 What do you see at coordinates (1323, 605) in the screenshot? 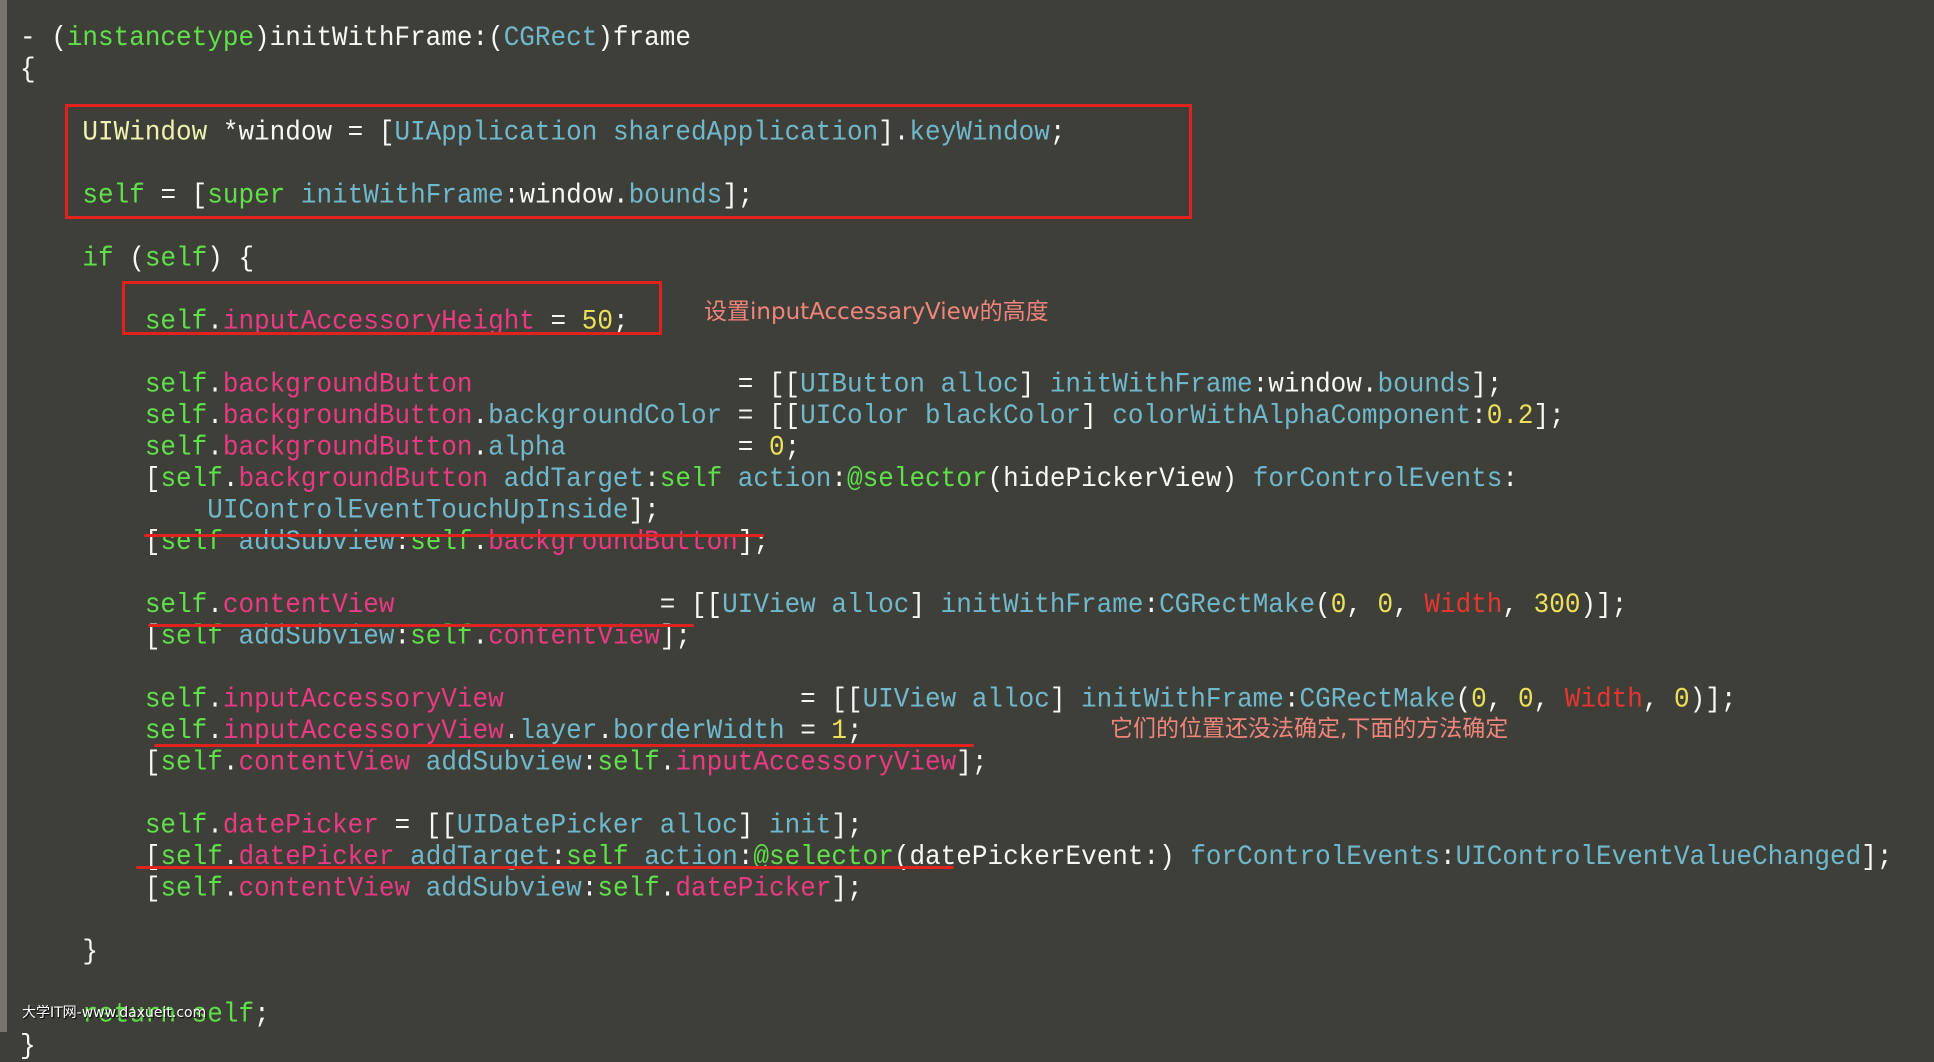
I see `code-token: (` at bounding box center [1323, 605].